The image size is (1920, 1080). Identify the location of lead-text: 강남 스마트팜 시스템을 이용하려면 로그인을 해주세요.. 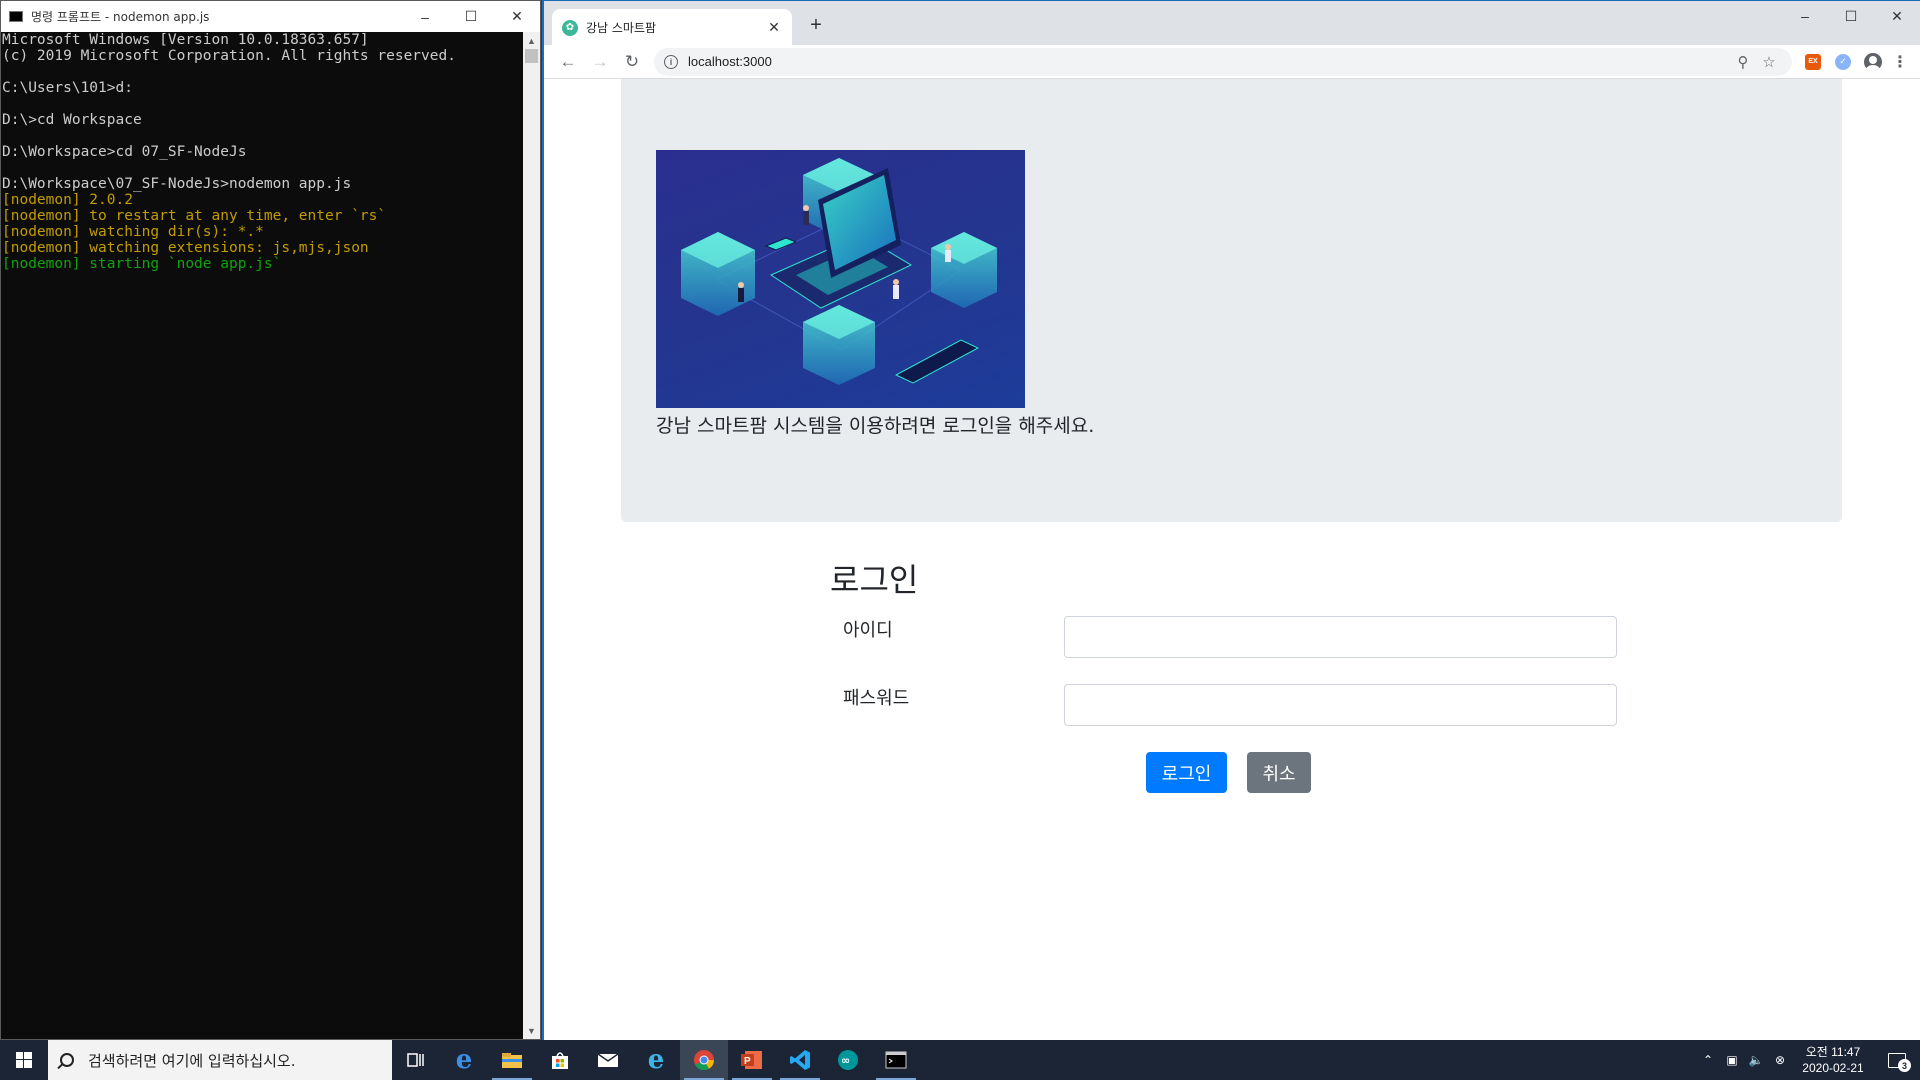
(875, 426).